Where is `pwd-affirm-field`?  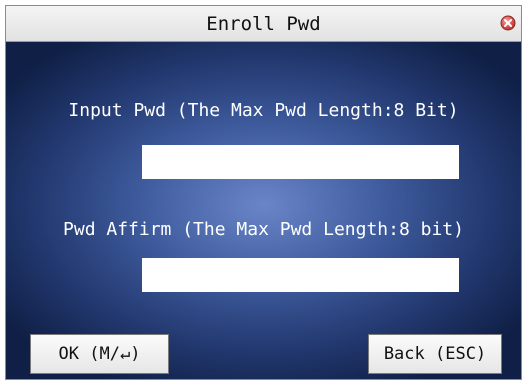 pwd-affirm-field is located at coordinates (300, 275).